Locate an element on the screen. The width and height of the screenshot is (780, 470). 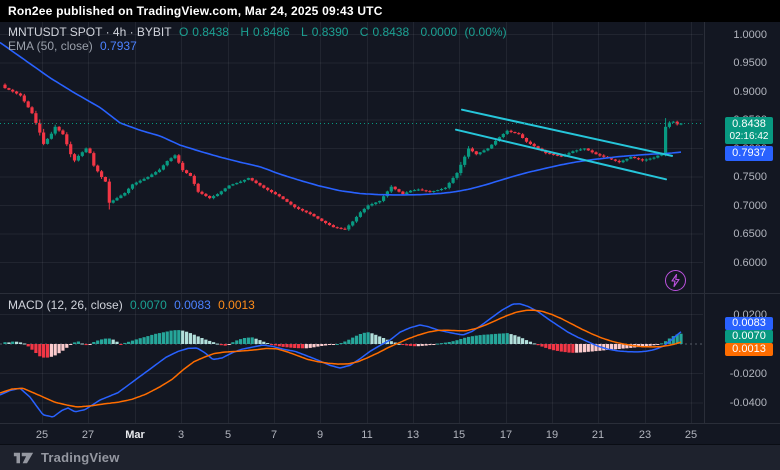
boost-button is located at coordinates (675, 280).